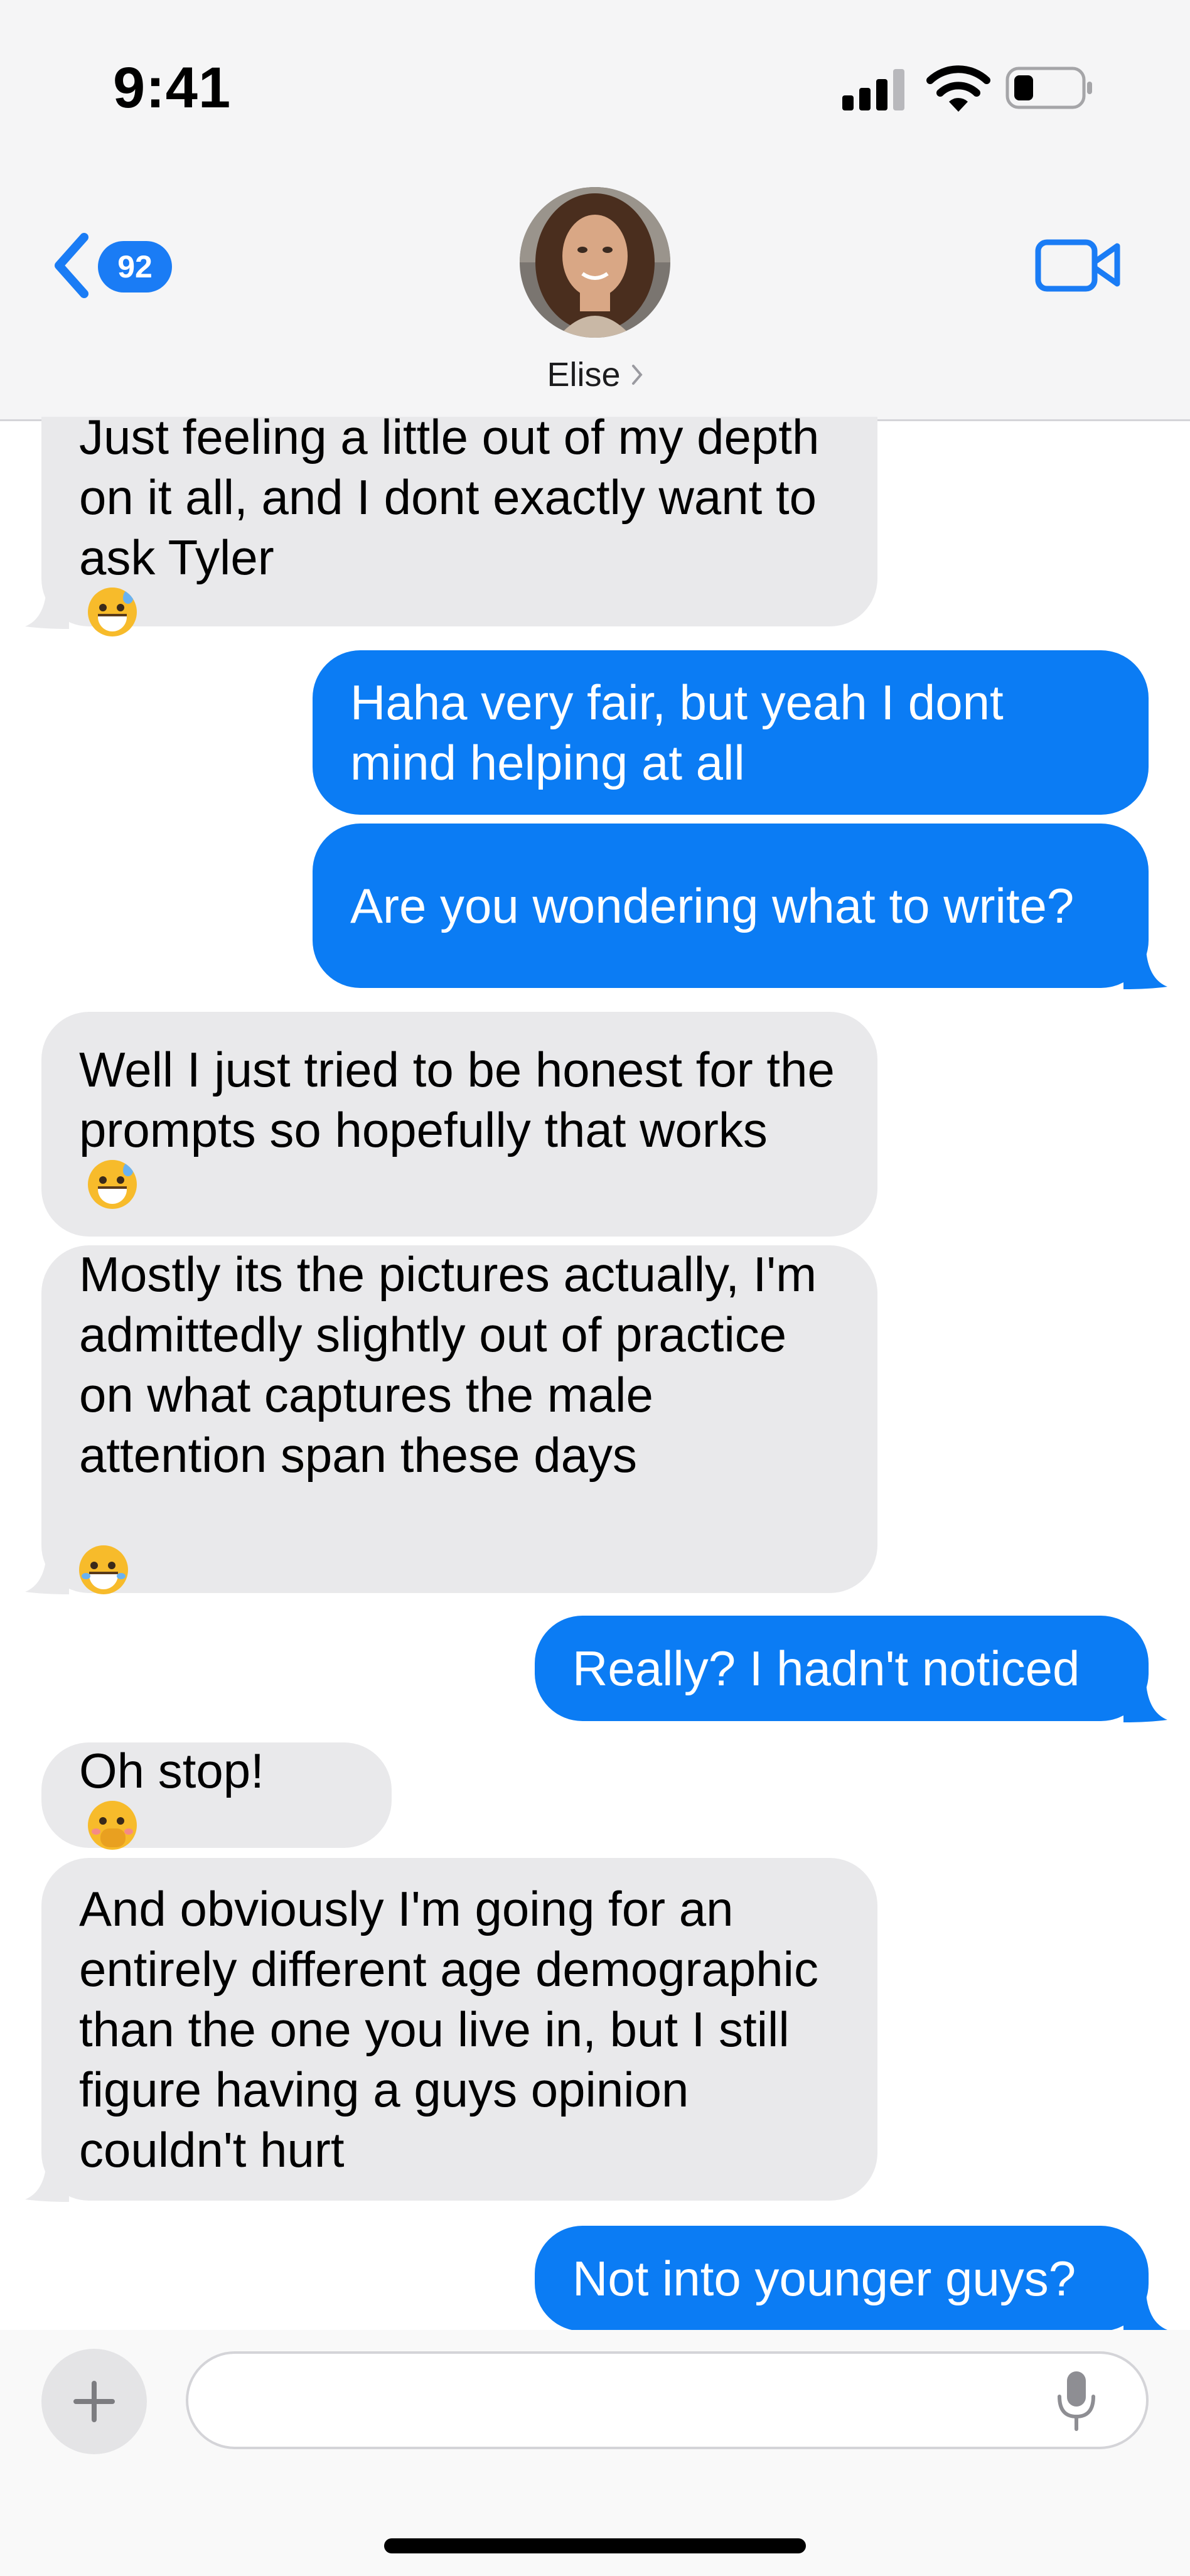 Image resolution: width=1190 pixels, height=2576 pixels. I want to click on contact-name: Elise, so click(584, 375).